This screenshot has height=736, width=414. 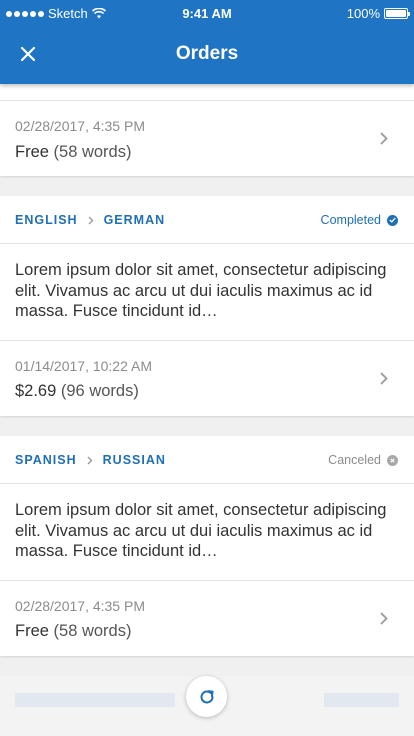 What do you see at coordinates (354, 460) in the screenshot?
I see `status-label: Canceled` at bounding box center [354, 460].